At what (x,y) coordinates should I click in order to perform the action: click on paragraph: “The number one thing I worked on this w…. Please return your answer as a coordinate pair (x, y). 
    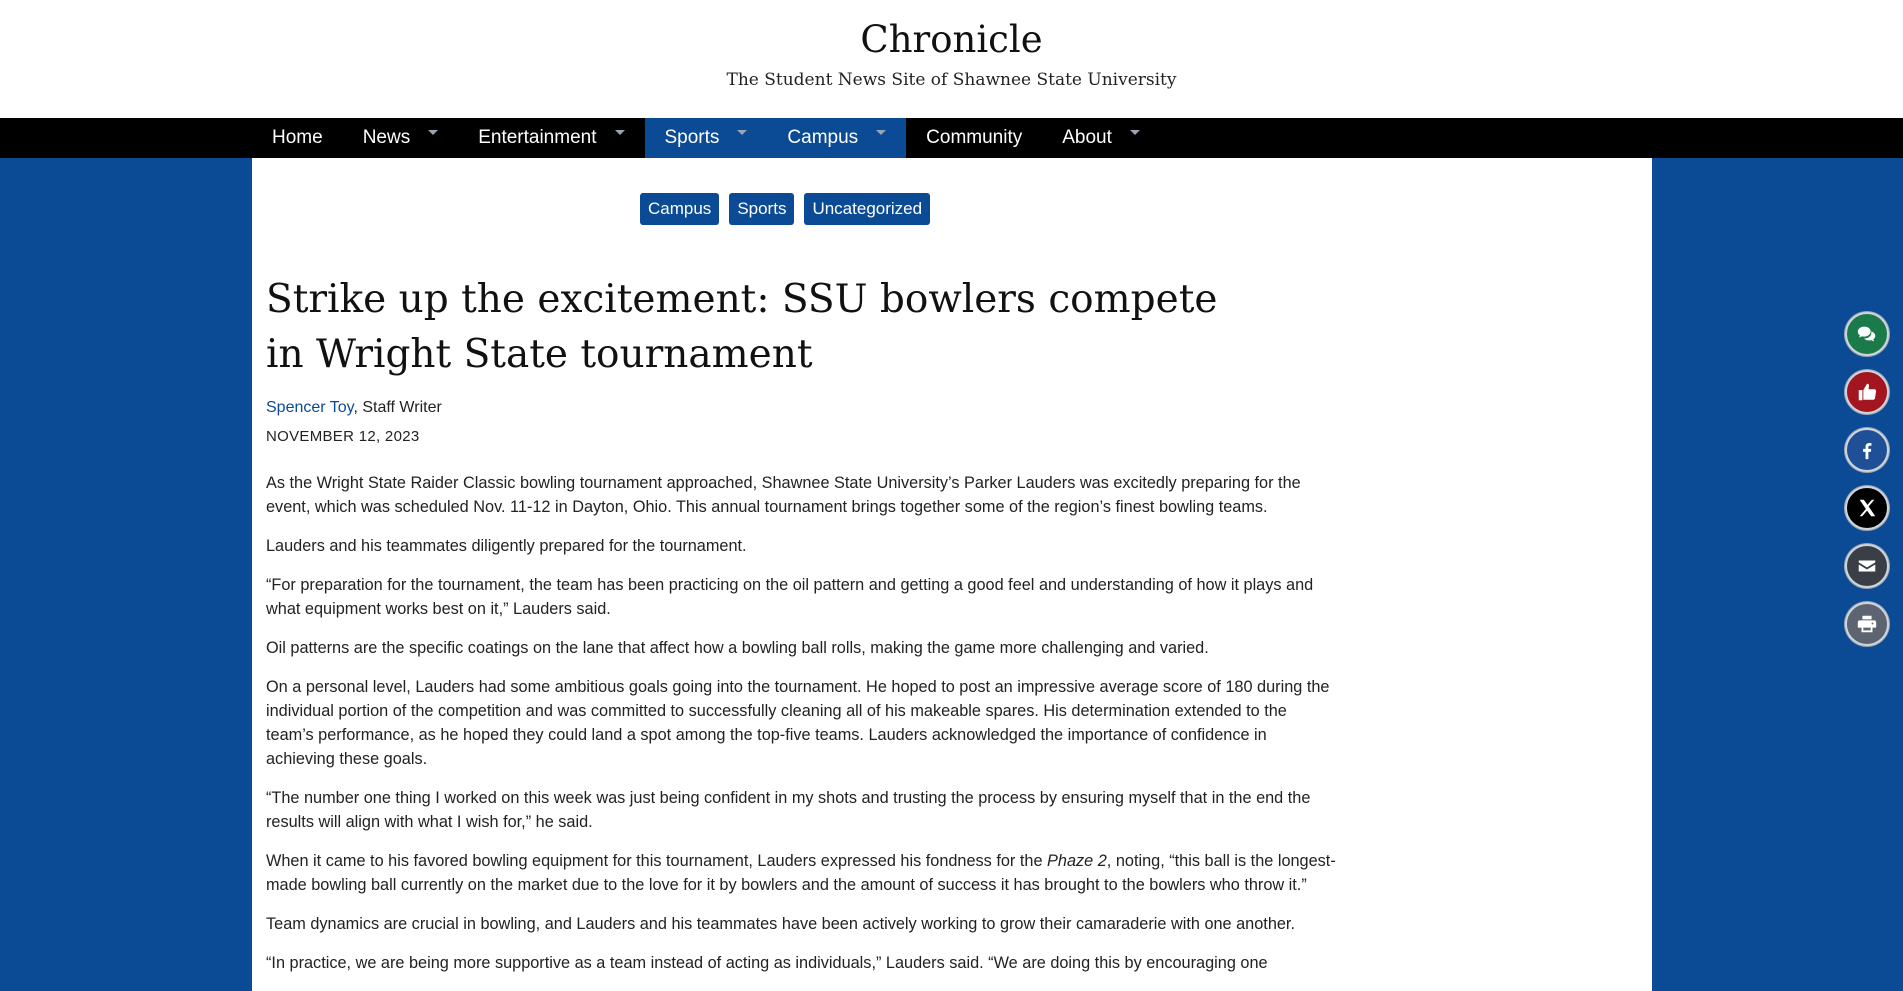
    Looking at the image, I should click on (788, 810).